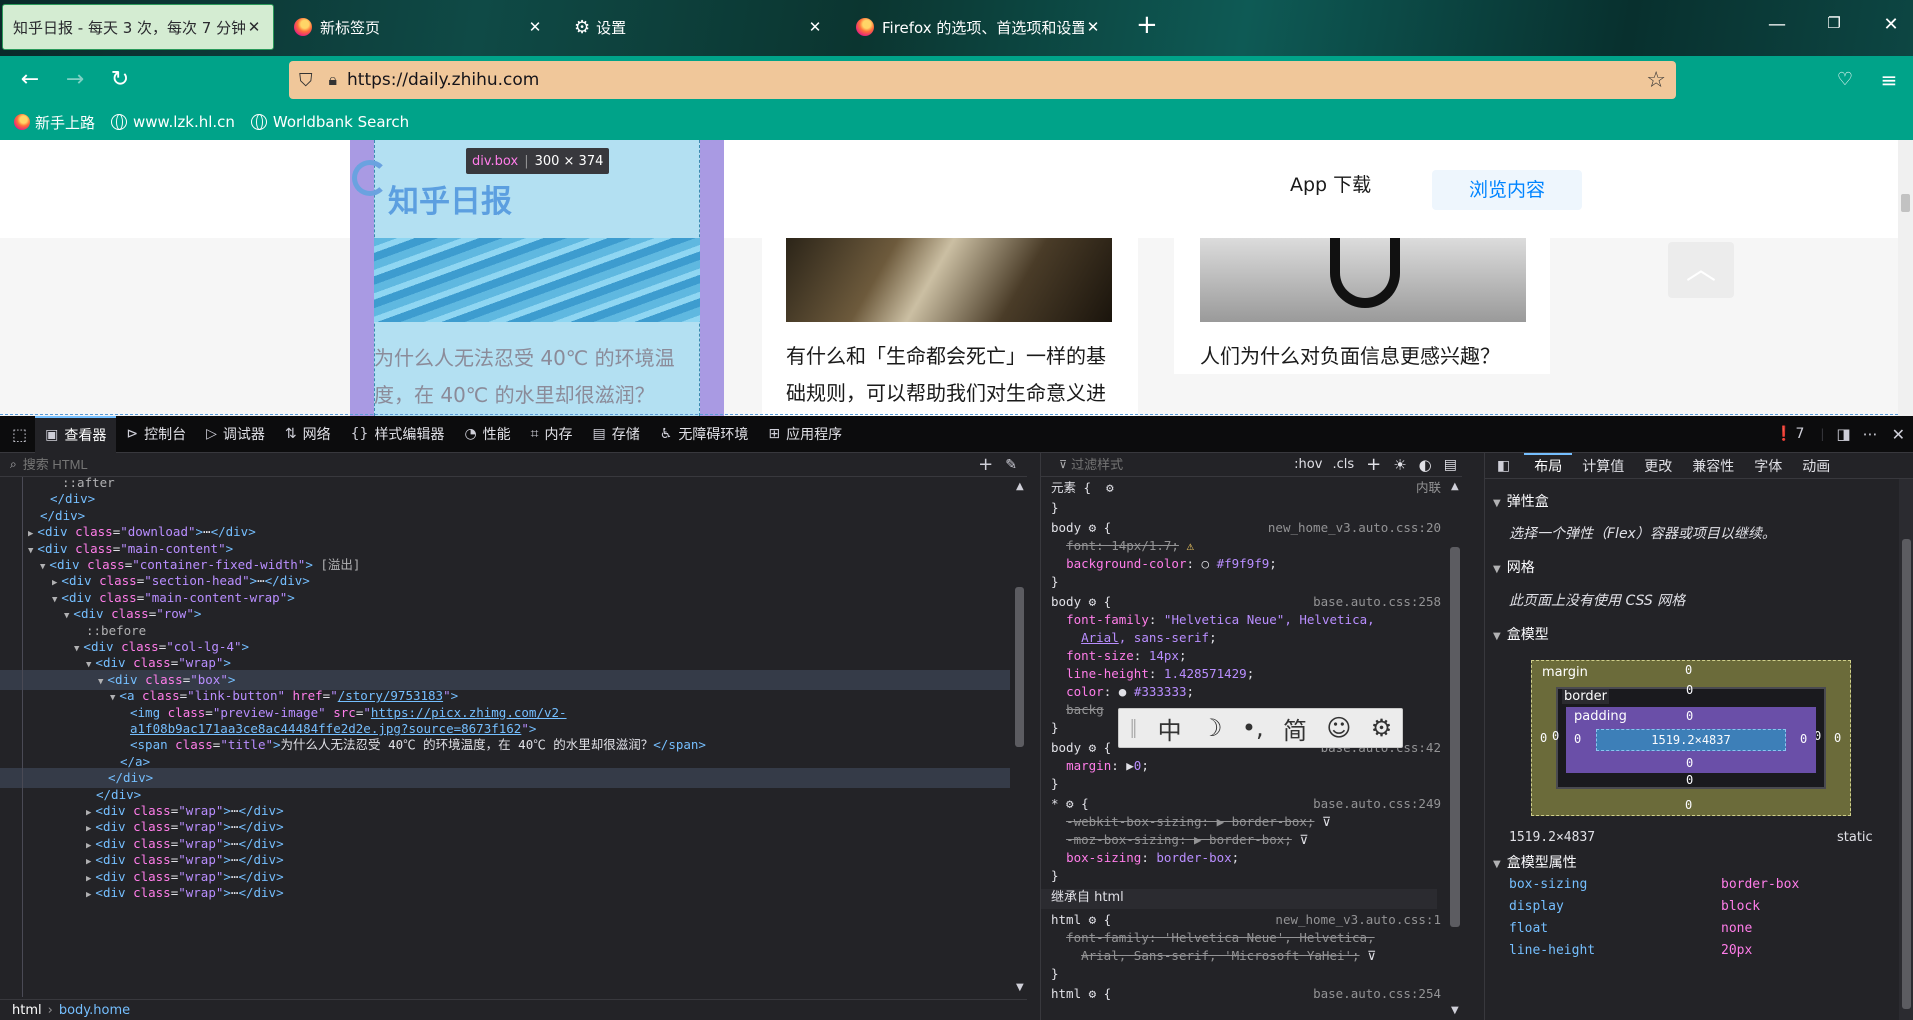 This screenshot has height=1020, width=1913. What do you see at coordinates (1373, 464) in the screenshot?
I see `add-rule-icon: +` at bounding box center [1373, 464].